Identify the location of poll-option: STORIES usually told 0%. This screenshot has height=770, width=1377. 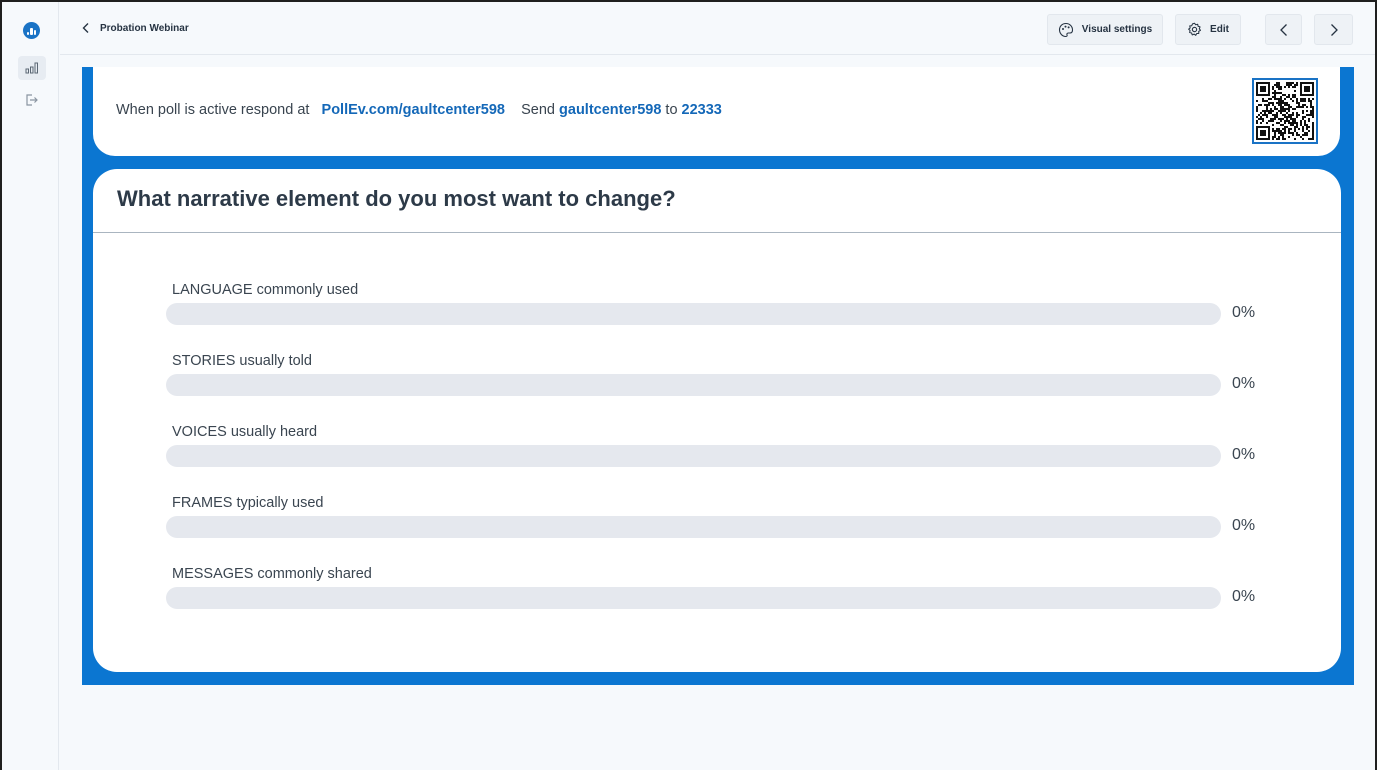
(746, 378).